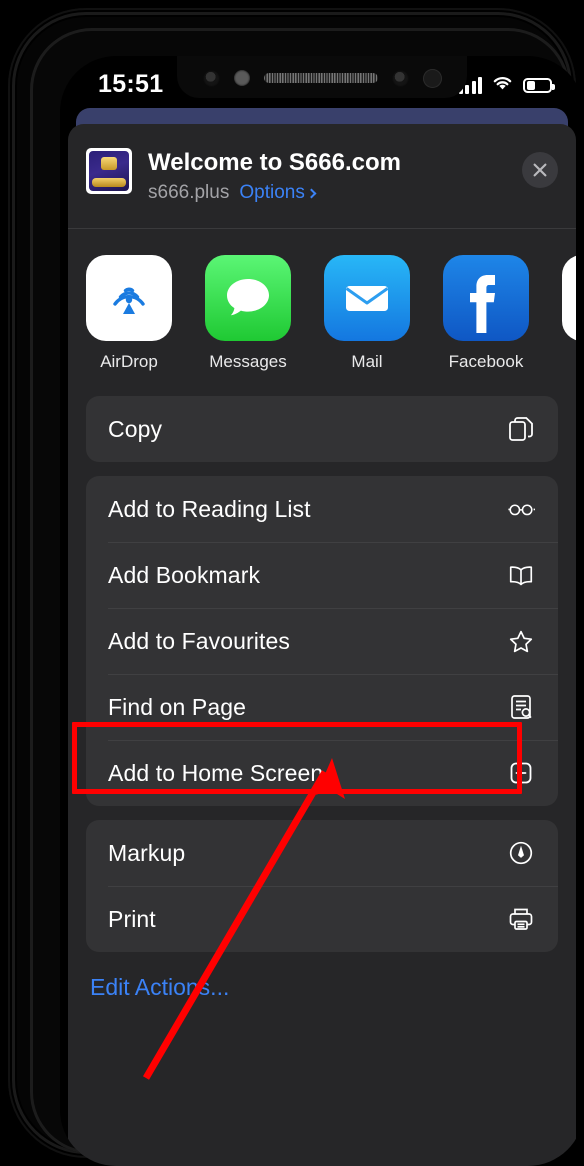 The image size is (584, 1166). I want to click on star-icon, so click(521, 641).